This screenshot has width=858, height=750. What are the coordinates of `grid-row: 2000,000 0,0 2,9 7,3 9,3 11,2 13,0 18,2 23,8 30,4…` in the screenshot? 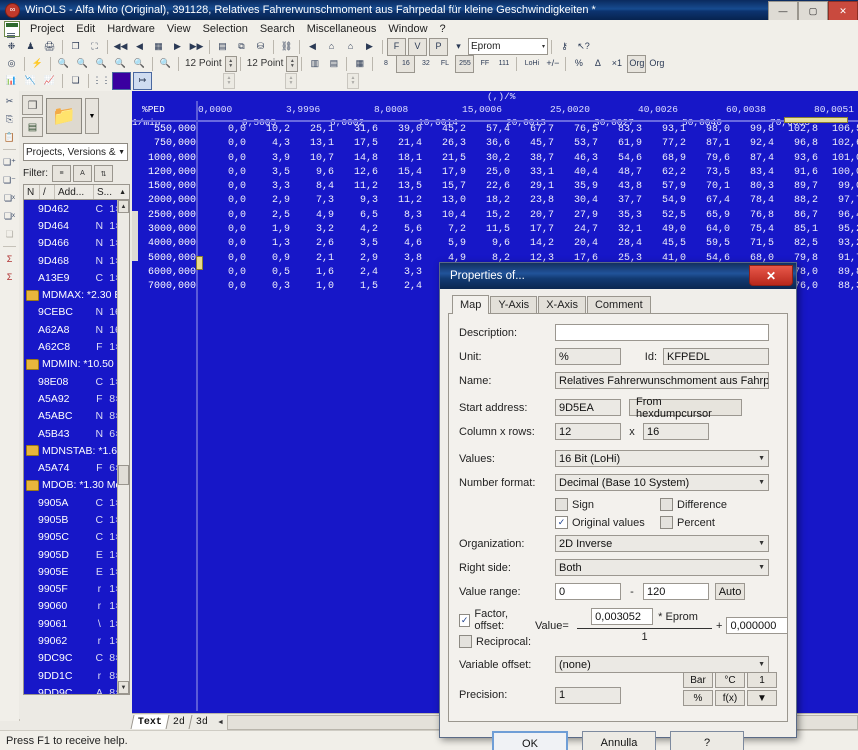 It's located at (495, 202).